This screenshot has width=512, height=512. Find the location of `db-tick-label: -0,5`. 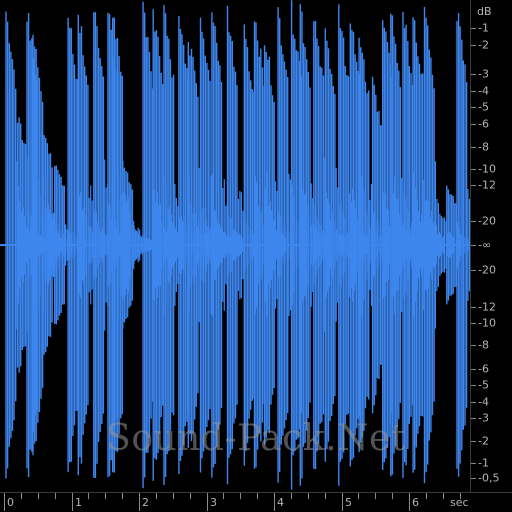

db-tick-label: -0,5 is located at coordinates (489, 478).